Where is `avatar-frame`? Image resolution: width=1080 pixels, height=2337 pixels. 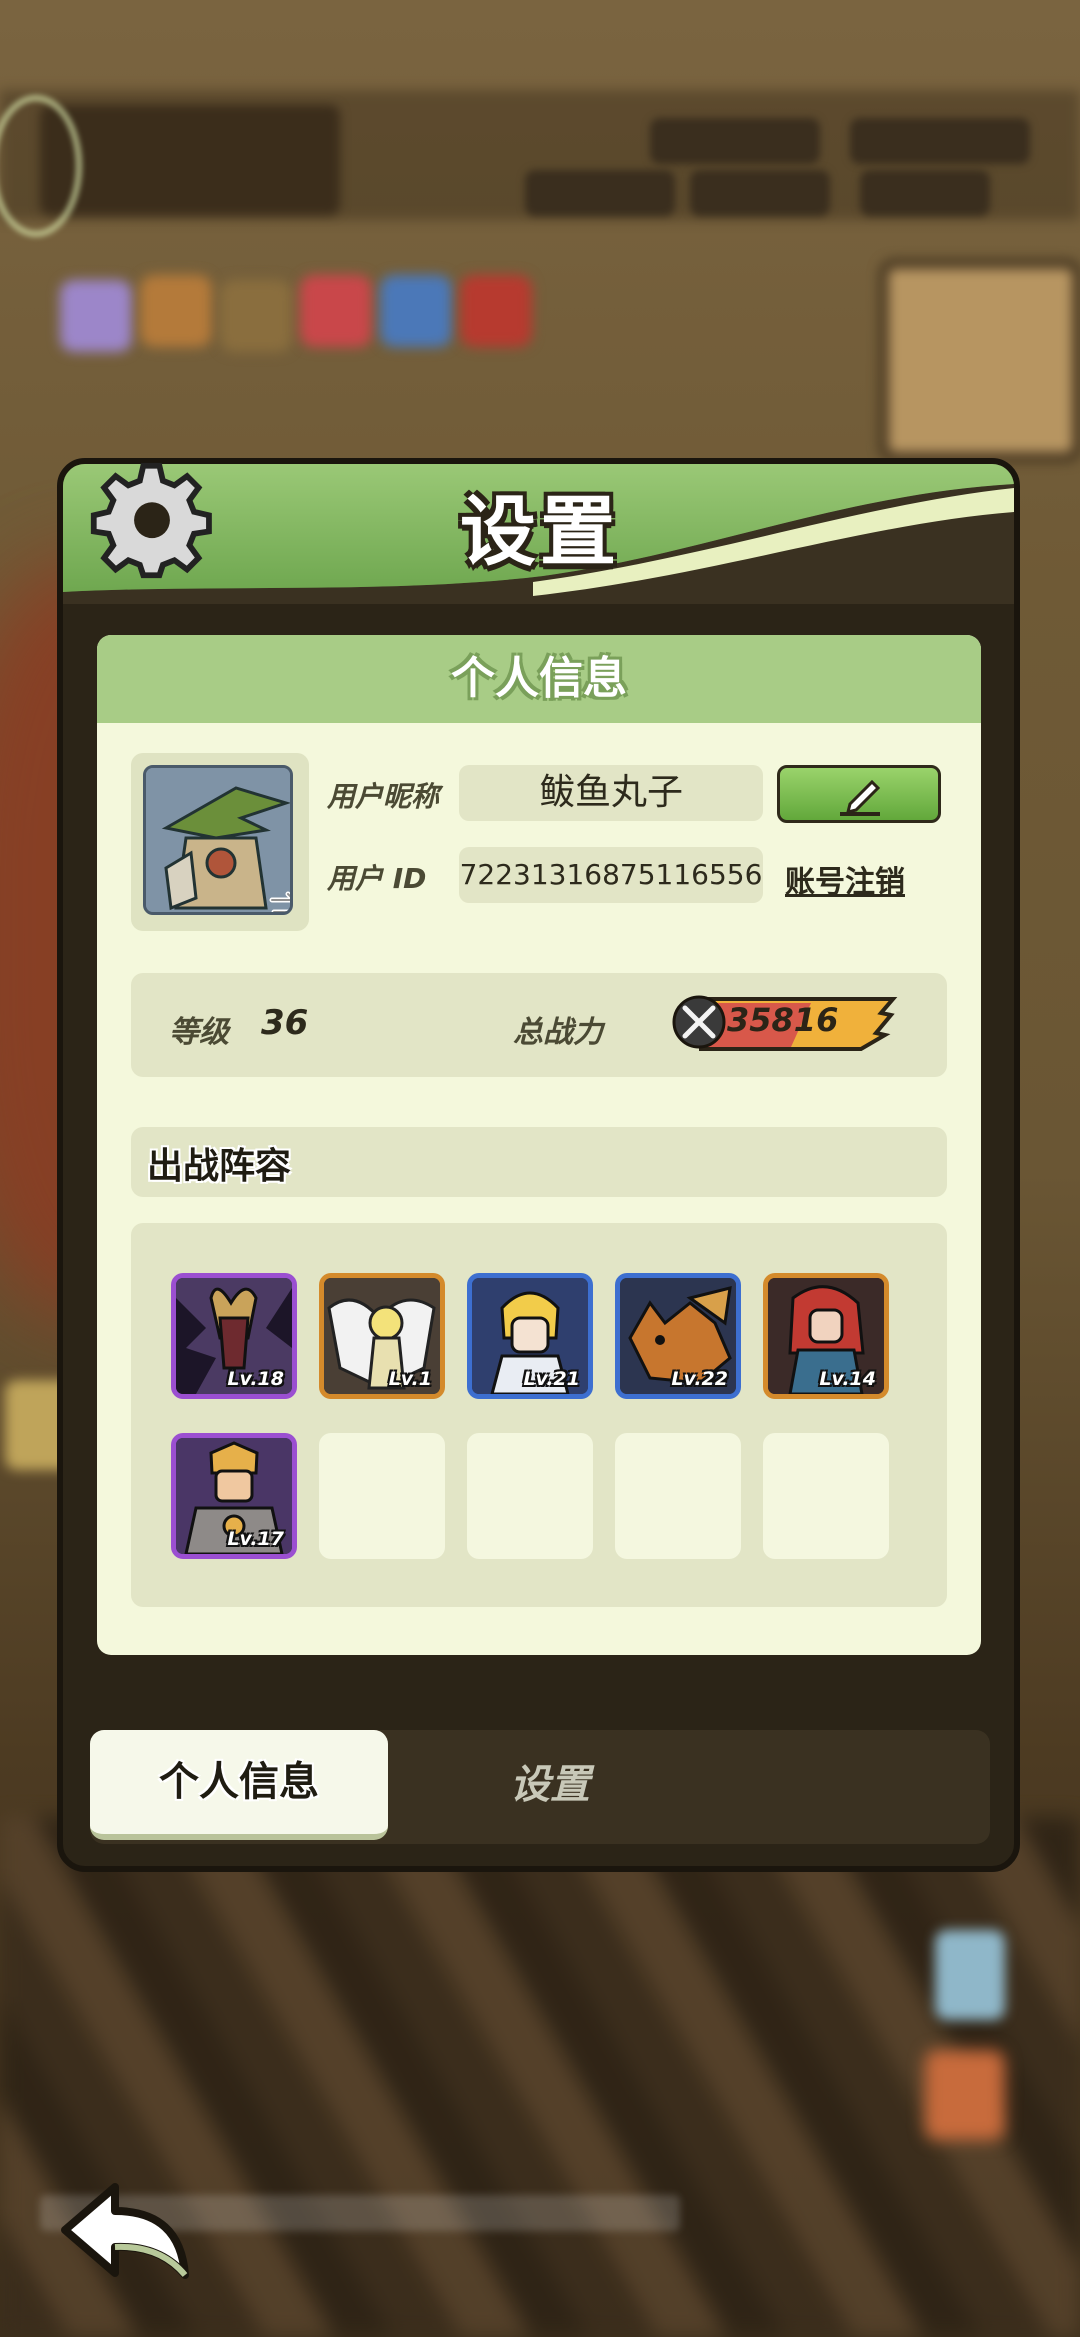 avatar-frame is located at coordinates (220, 842).